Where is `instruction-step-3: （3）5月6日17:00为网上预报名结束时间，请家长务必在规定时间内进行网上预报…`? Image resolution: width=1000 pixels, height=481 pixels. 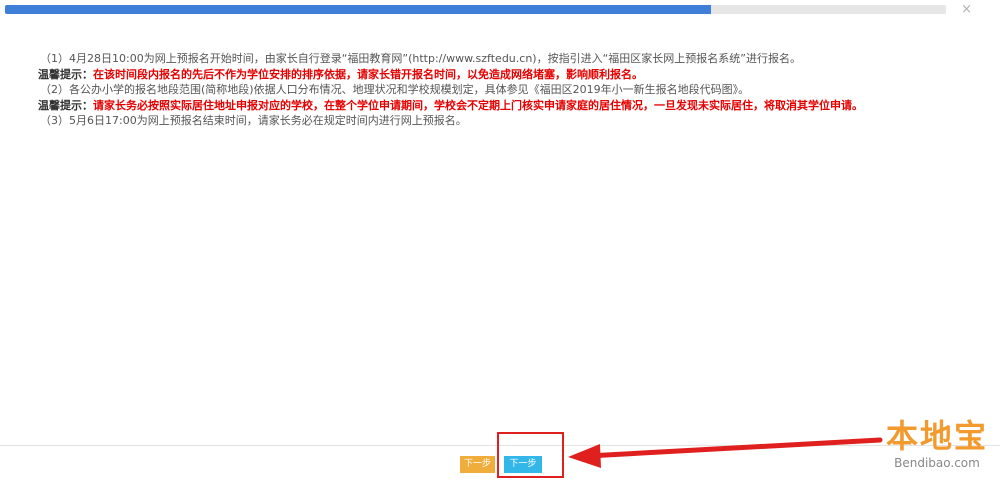 instruction-step-3: （3）5月6日17:00为网上预报名结束时间，请家长务必在规定时间内进行网上预报… is located at coordinates (253, 120).